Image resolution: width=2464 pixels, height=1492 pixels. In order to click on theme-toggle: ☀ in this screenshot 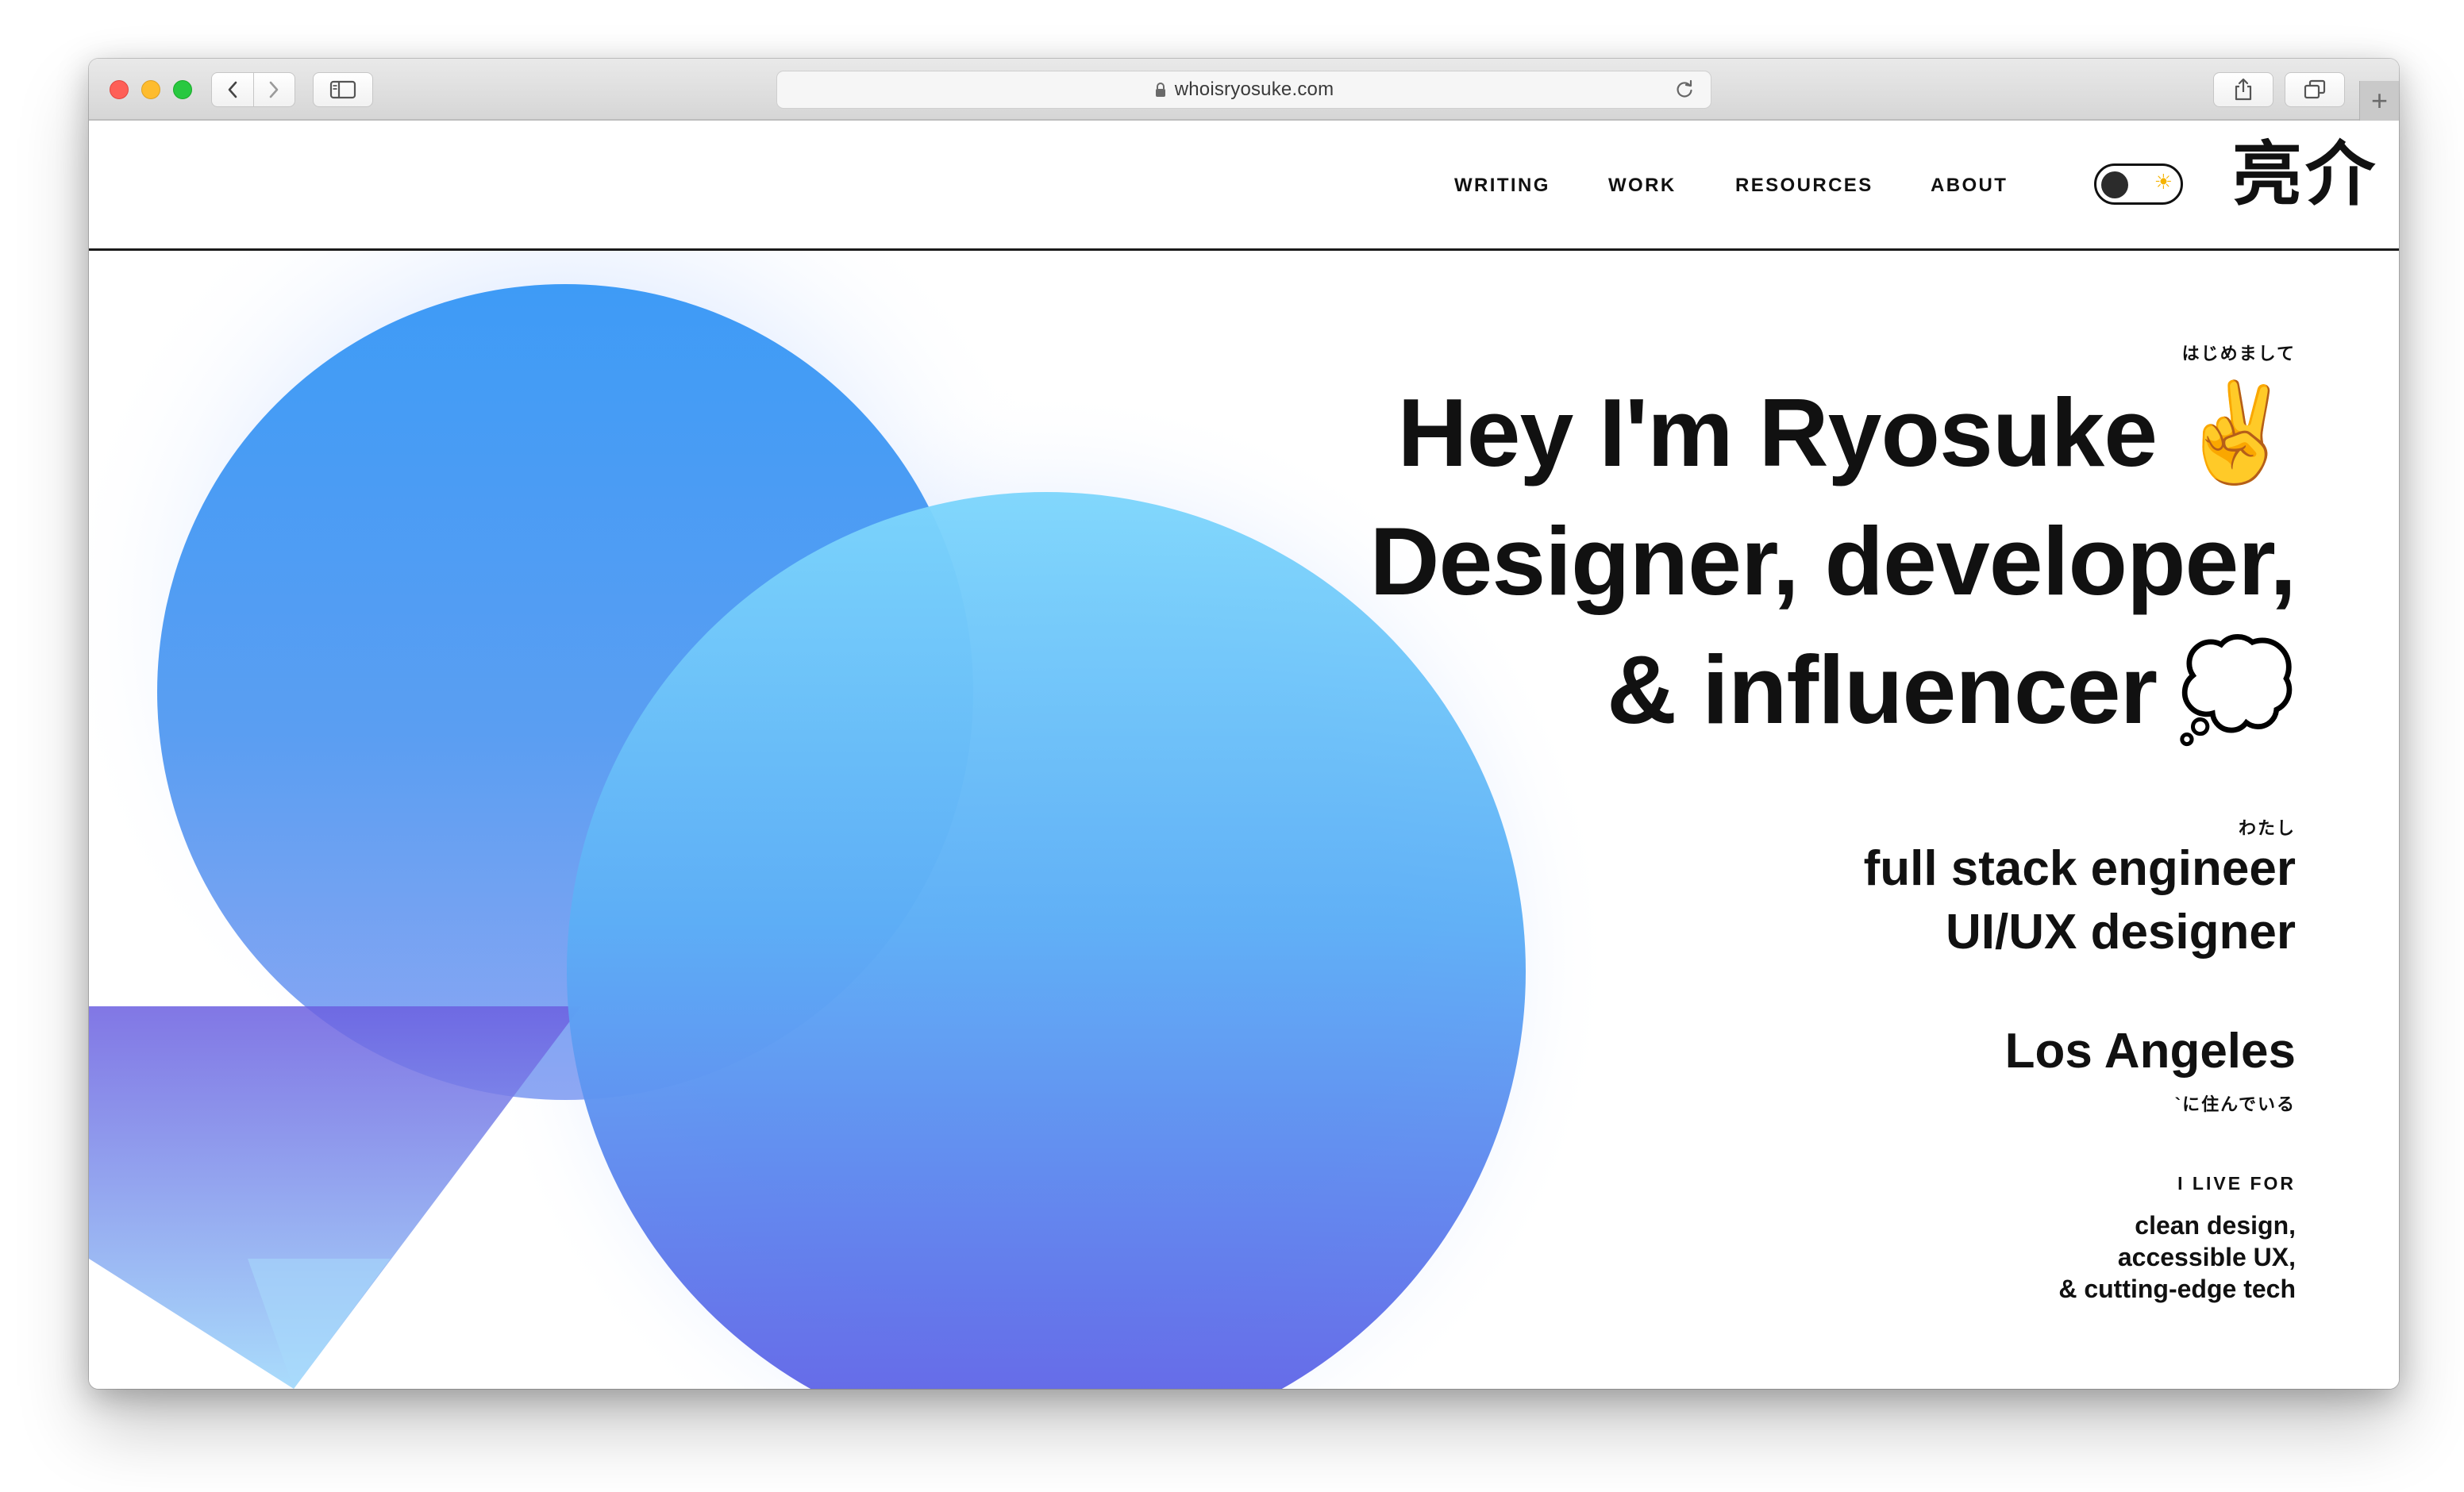, I will do `click(2138, 184)`.